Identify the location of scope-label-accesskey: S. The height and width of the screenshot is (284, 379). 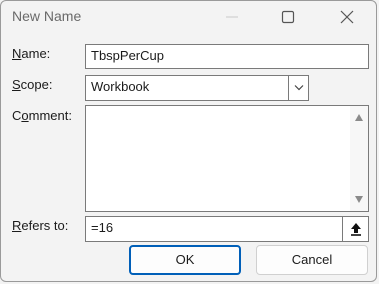
(16, 84).